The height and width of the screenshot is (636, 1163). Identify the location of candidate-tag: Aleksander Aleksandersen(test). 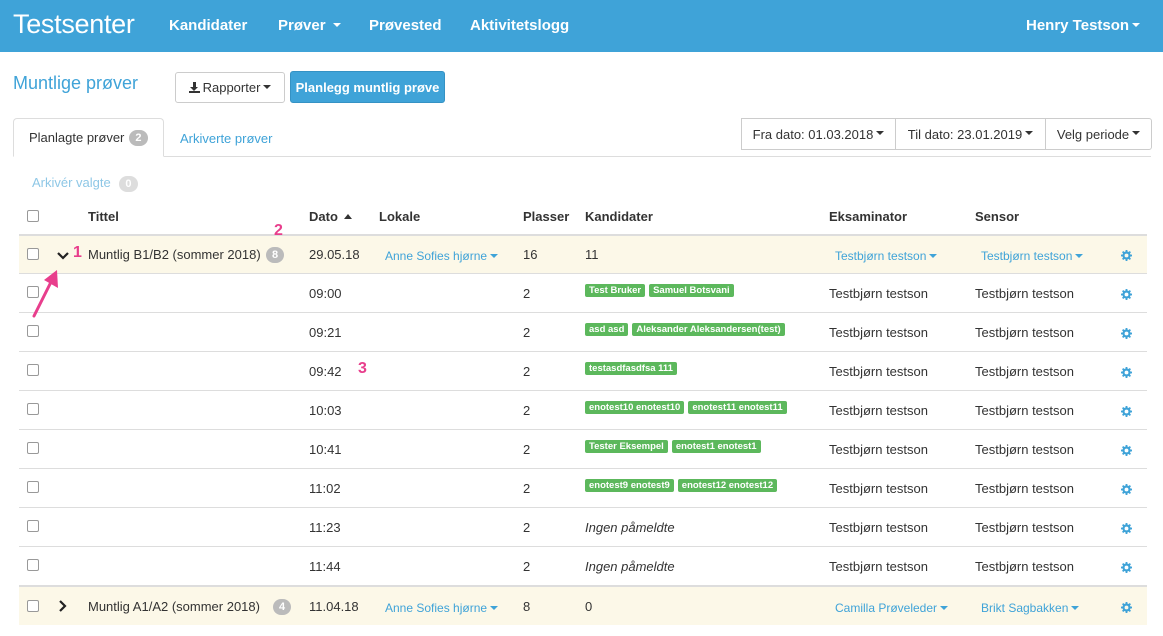
(708, 329).